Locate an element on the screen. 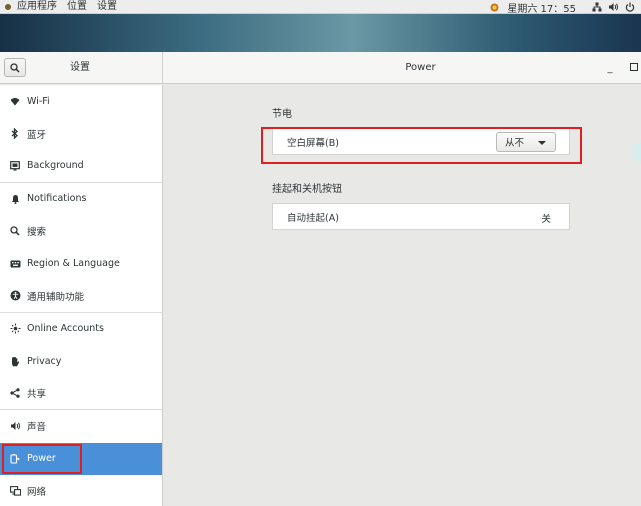  sidebar-item-label: 通用辅助功能 is located at coordinates (56, 297).